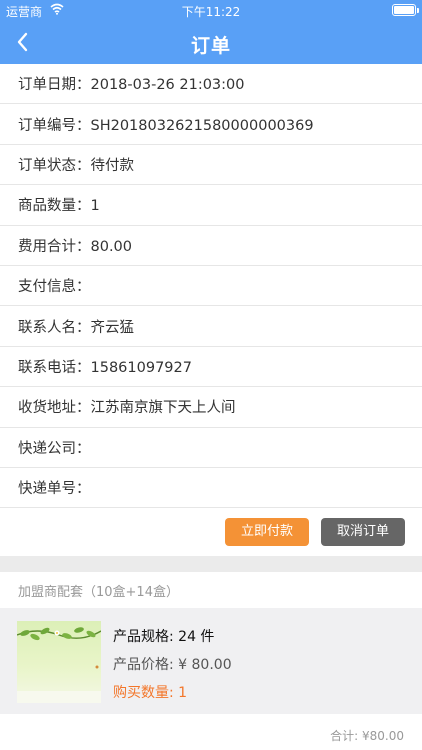 Image resolution: width=422 pixels, height=750 pixels. I want to click on product-spec: 产品规格: 24 件, so click(164, 637).